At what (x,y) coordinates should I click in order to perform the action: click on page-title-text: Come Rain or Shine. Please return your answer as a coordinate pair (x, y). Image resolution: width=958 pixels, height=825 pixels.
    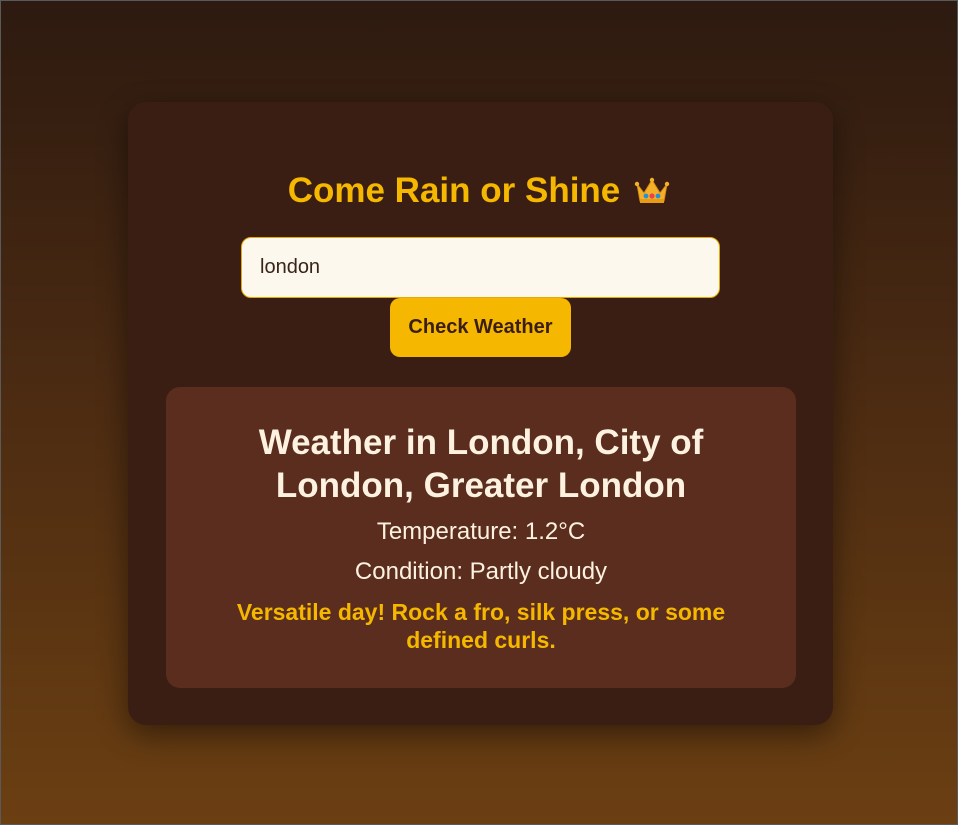
    Looking at the image, I should click on (454, 190).